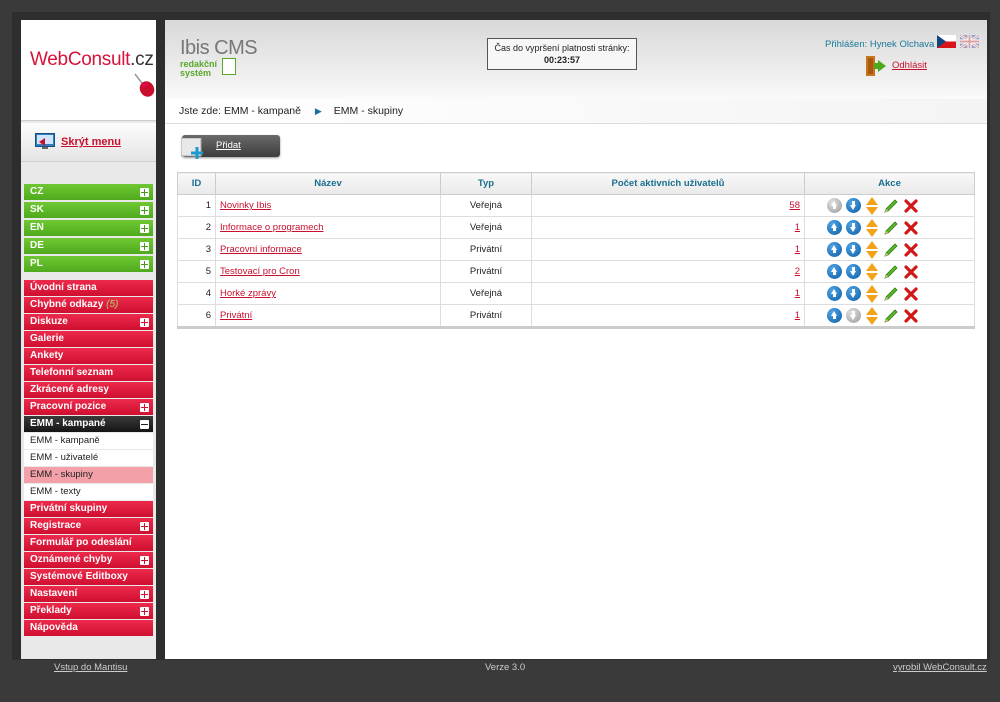 Image resolution: width=1000 pixels, height=702 pixels. What do you see at coordinates (88, 192) in the screenshot?
I see `sidebar-item-cz: CZ` at bounding box center [88, 192].